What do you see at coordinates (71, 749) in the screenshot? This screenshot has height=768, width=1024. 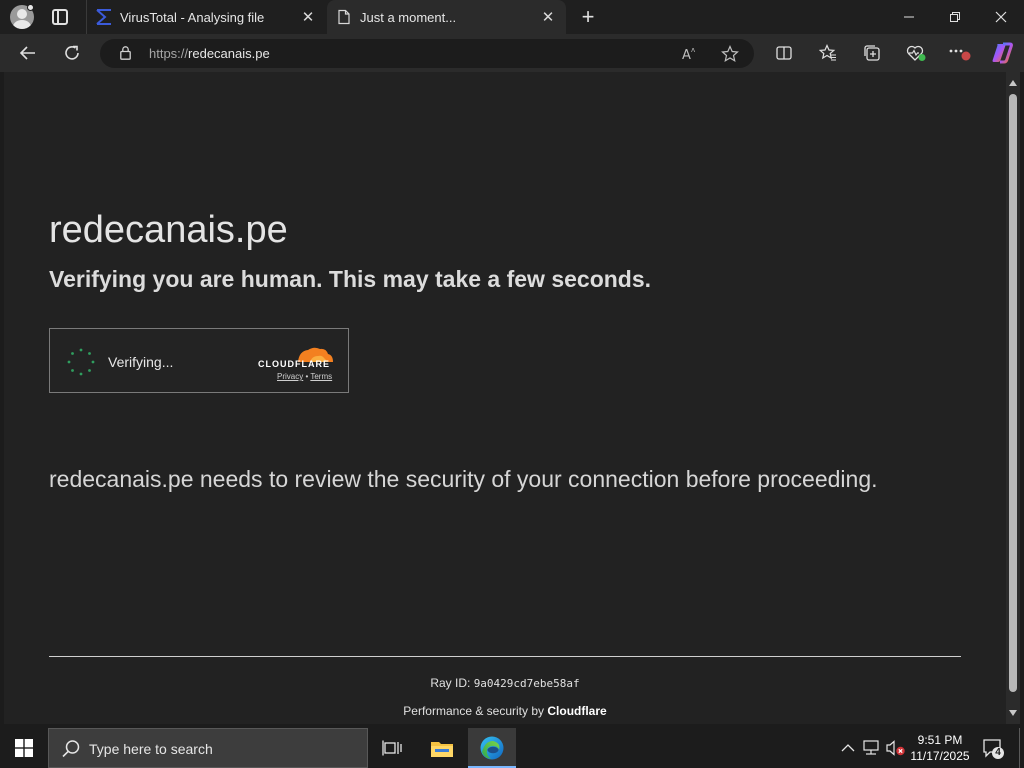 I see `search-icon` at bounding box center [71, 749].